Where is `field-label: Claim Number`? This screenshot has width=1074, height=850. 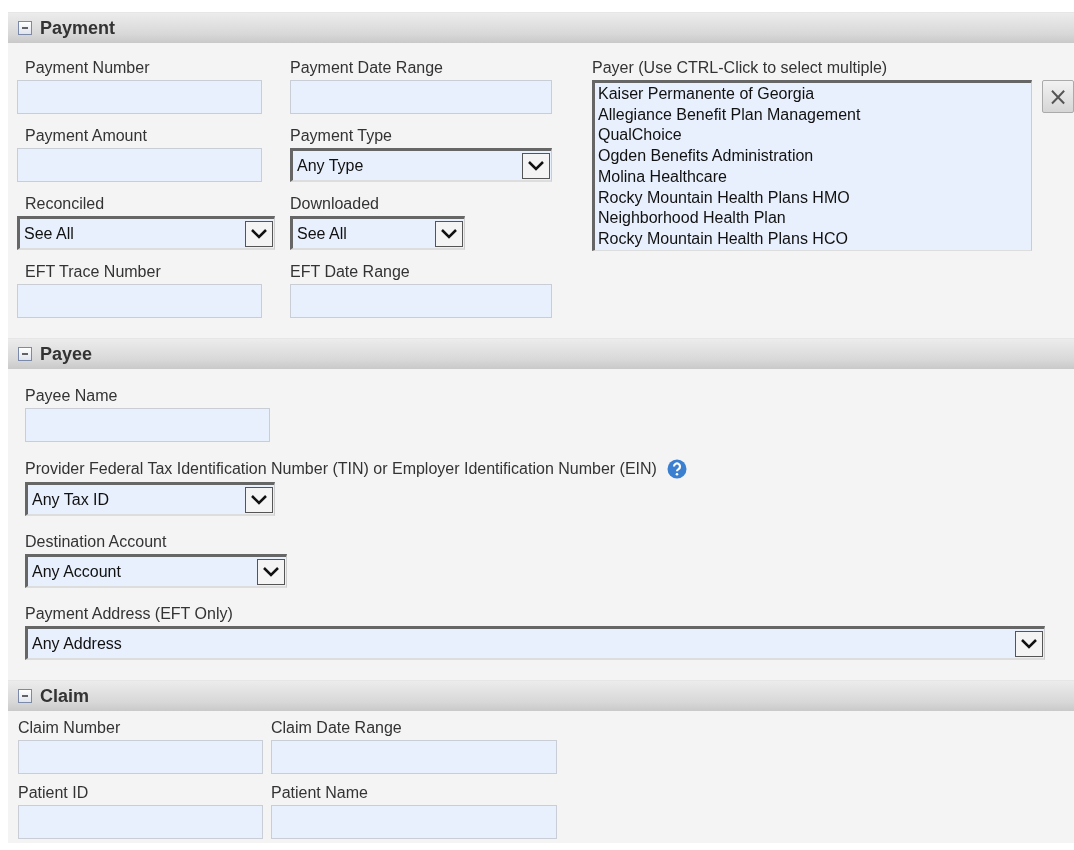
field-label: Claim Number is located at coordinates (69, 728).